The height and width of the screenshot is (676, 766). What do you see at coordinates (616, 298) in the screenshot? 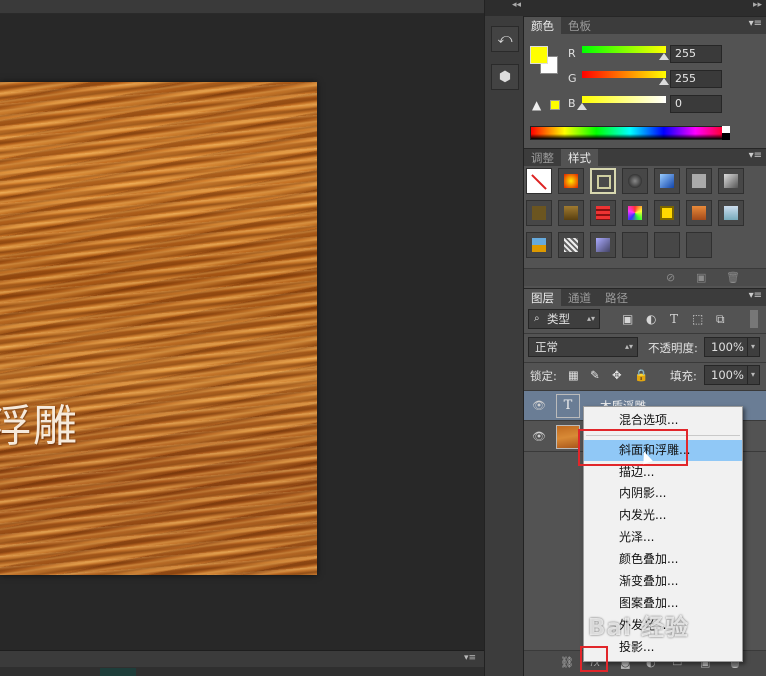
I see `tab-paths: 路径` at bounding box center [616, 298].